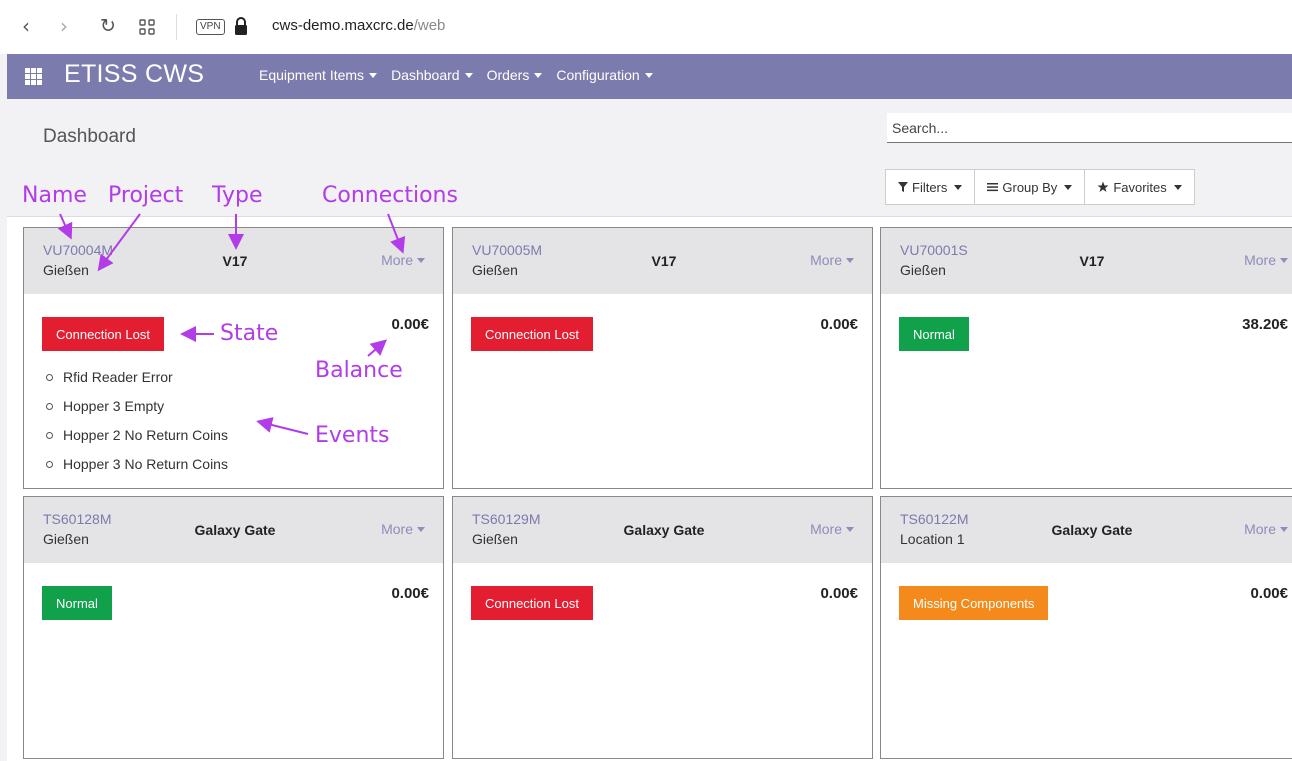  I want to click on brand-title: ETISS CWS, so click(134, 74).